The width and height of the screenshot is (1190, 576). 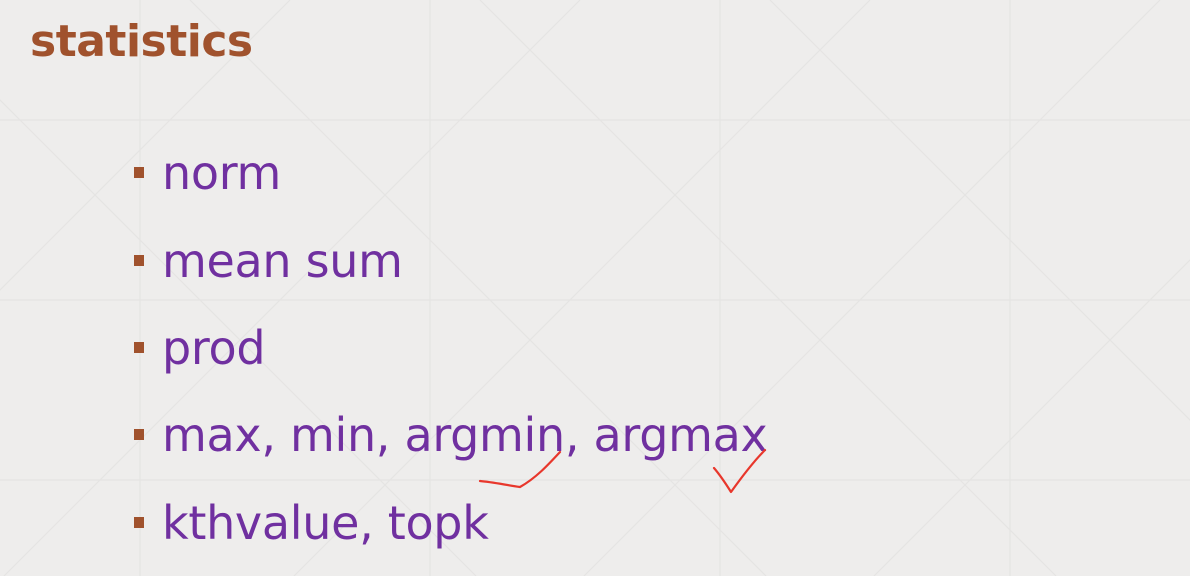 I want to click on page-title: statistics, so click(x=141, y=41).